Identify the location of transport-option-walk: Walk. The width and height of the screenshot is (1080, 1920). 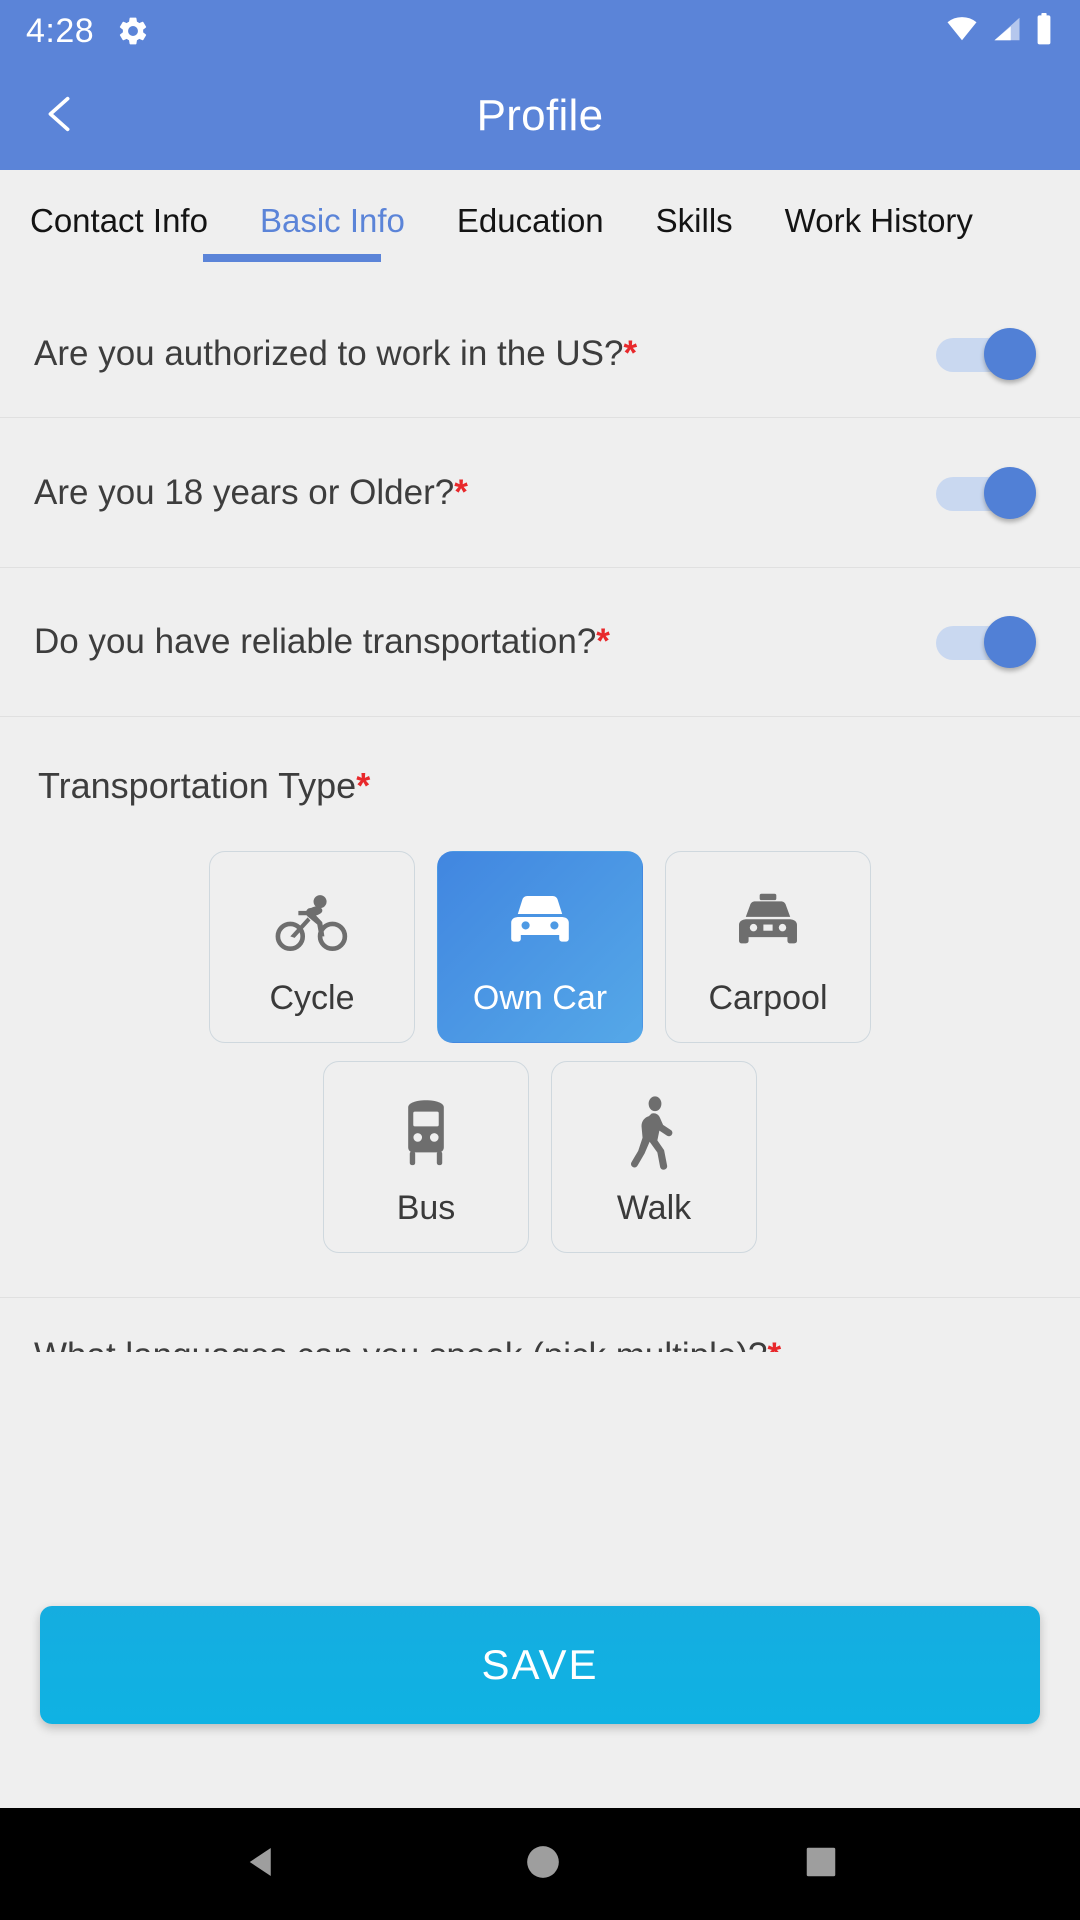
(654, 1157).